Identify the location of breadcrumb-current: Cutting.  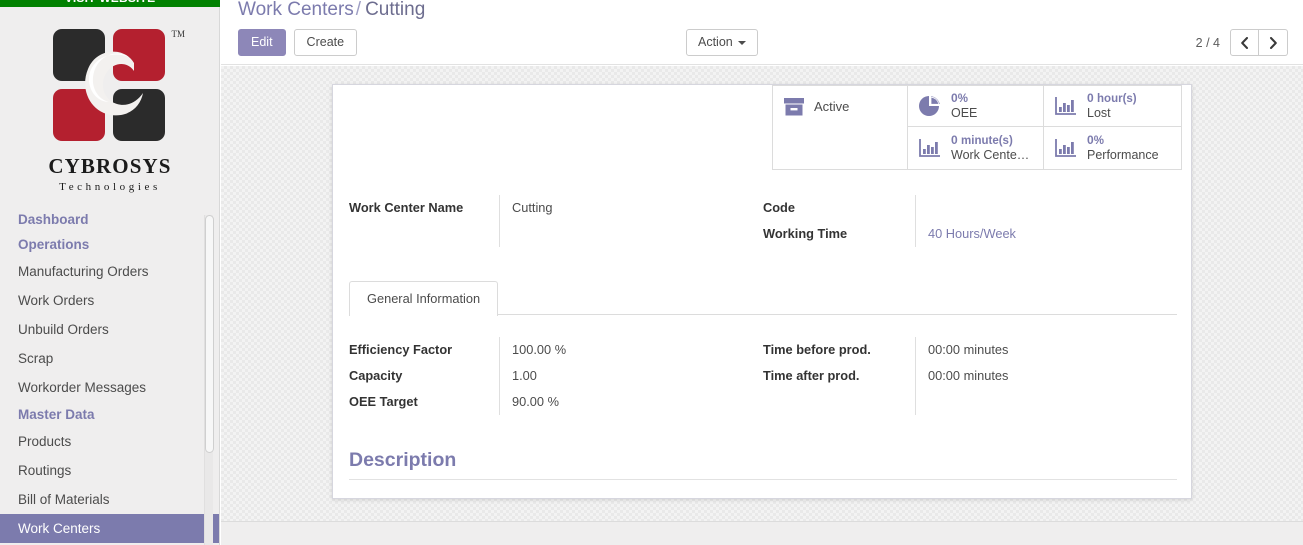
(395, 10).